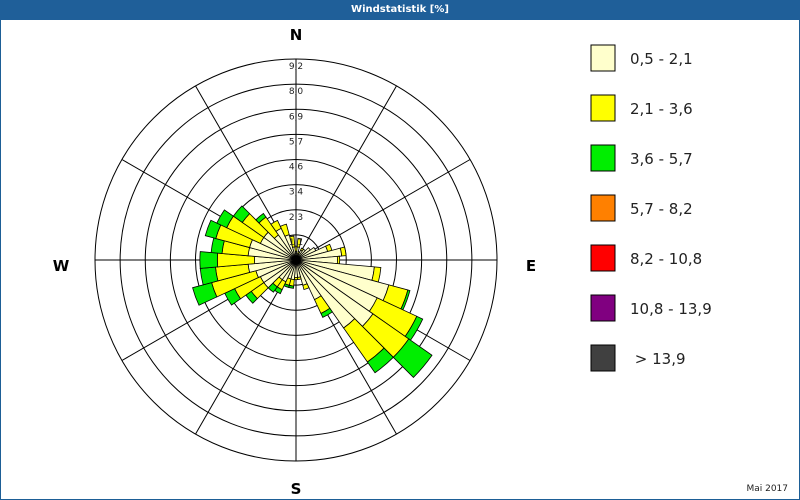  Describe the element at coordinates (296, 168) in the screenshot. I see `radial-tick-label: 4,6` at that location.